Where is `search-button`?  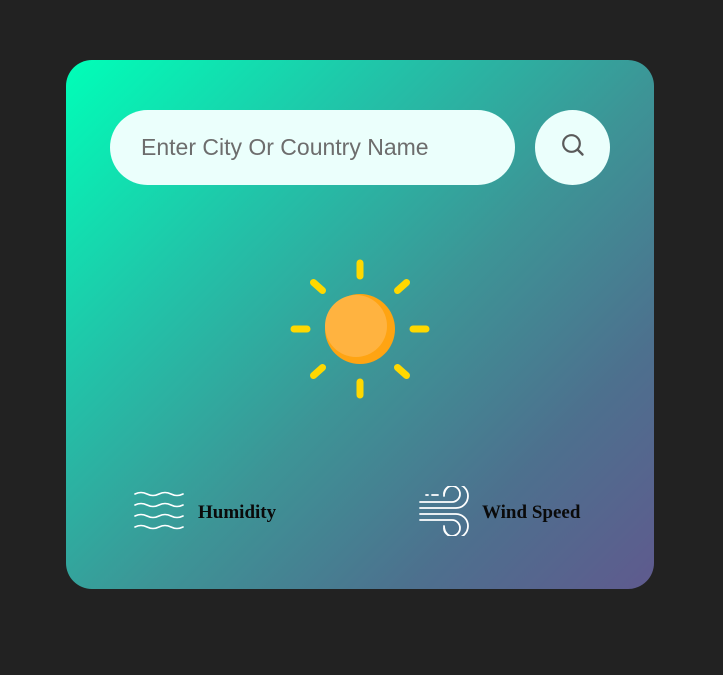 search-button is located at coordinates (572, 147).